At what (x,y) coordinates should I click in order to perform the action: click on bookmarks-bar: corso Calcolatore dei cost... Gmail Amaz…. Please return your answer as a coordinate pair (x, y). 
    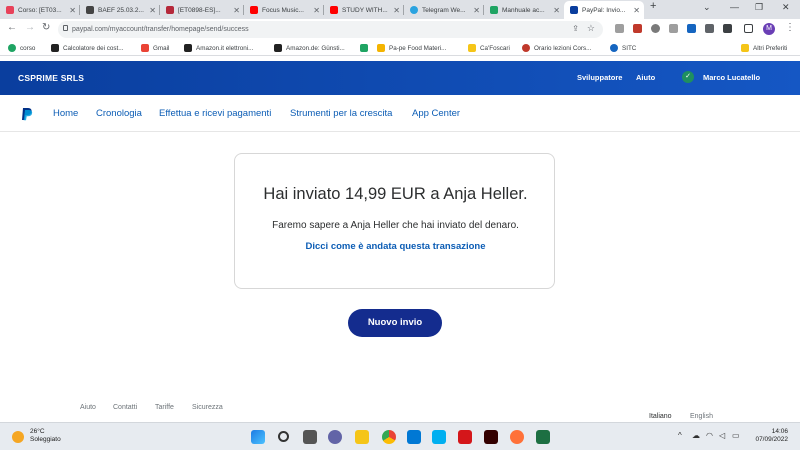
    Looking at the image, I should click on (400, 48).